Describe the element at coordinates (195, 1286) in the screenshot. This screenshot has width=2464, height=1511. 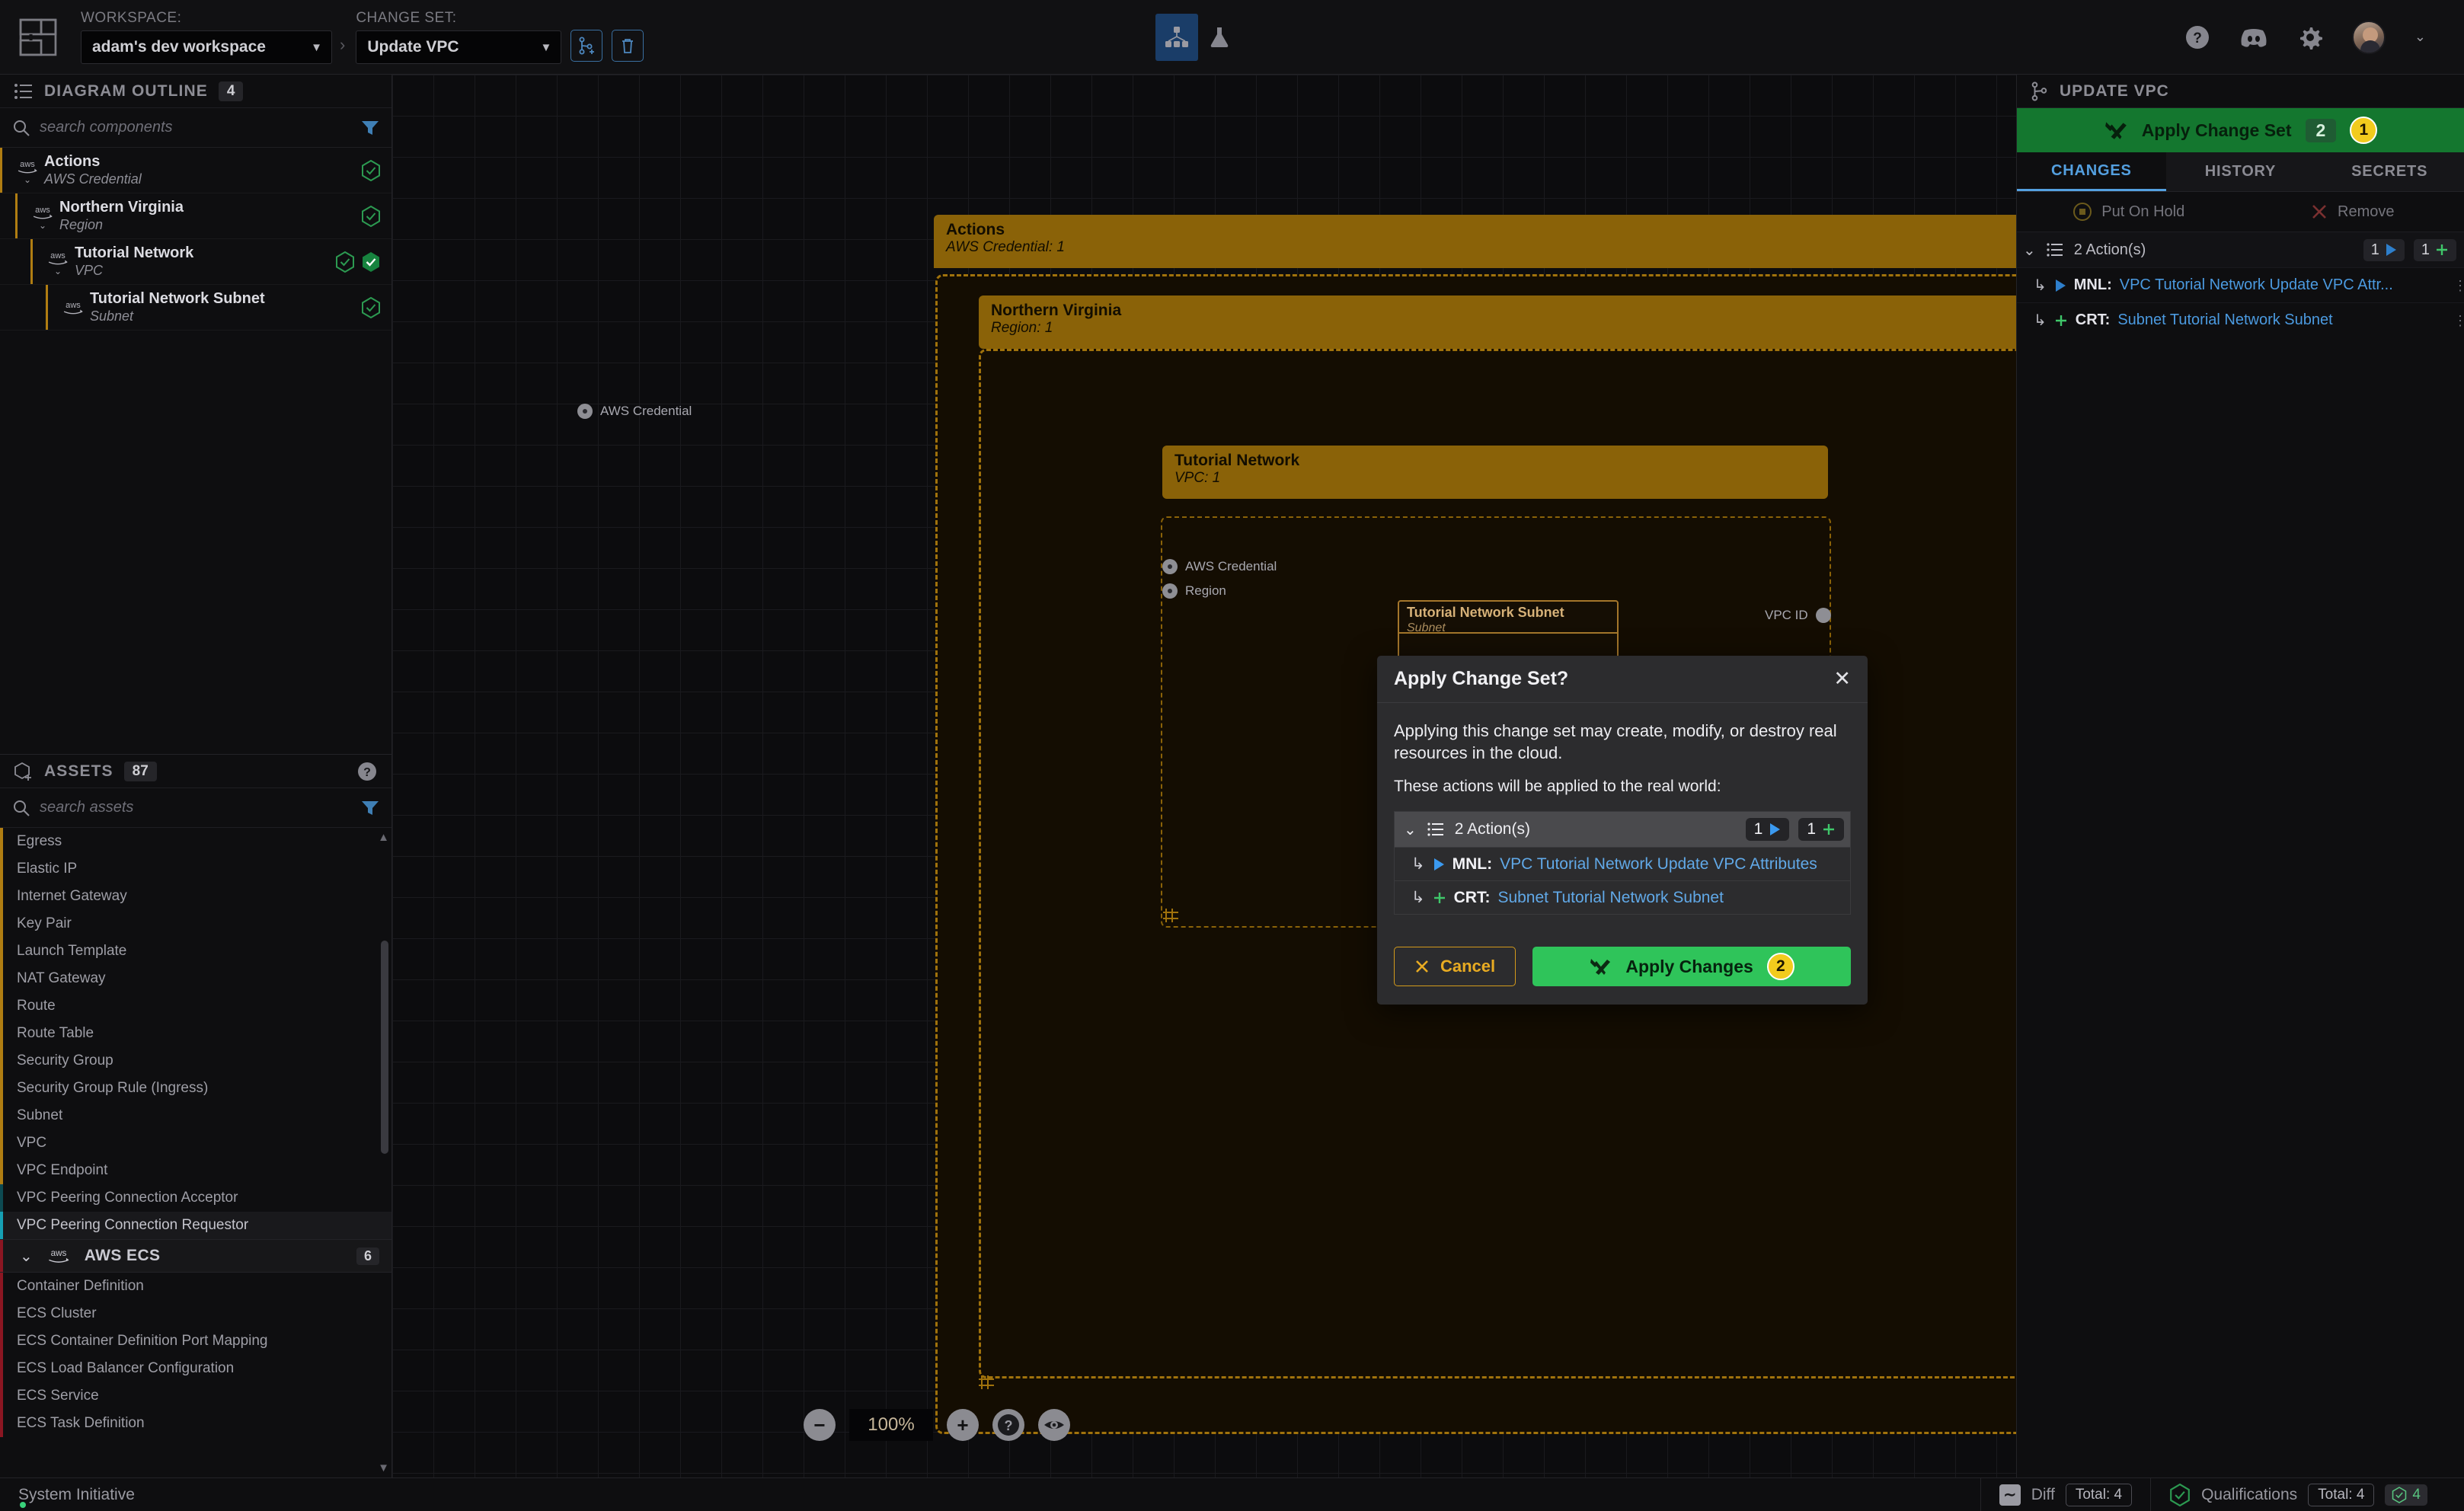
I see `asset-row: Container Definition` at that location.